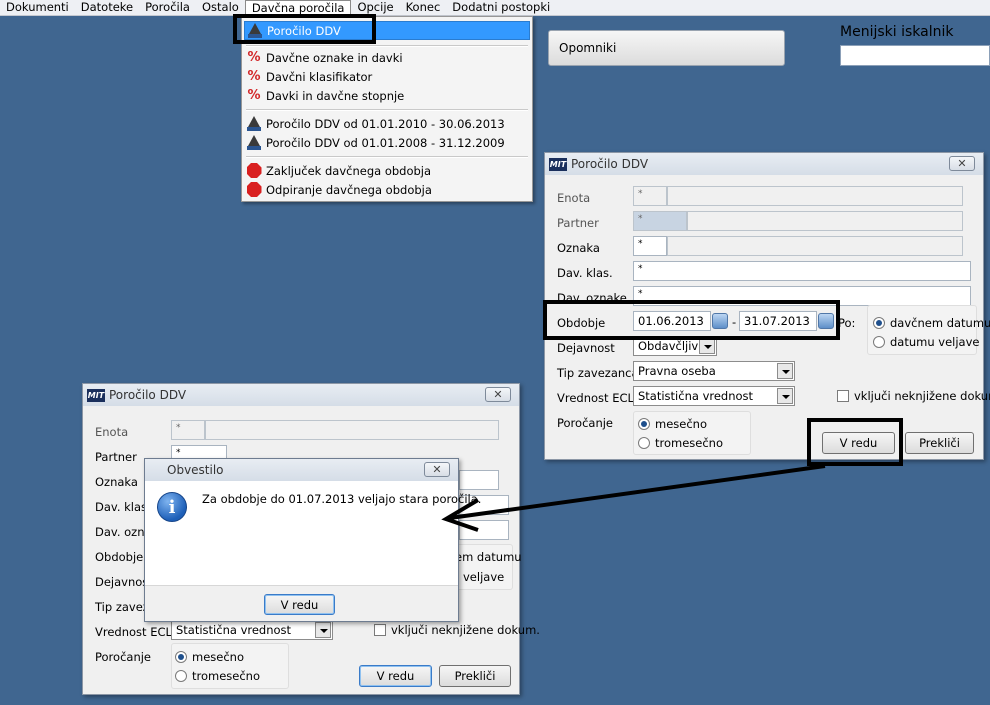 Image resolution: width=990 pixels, height=705 pixels. I want to click on date-from-input: 01.06.2013, so click(672, 321).